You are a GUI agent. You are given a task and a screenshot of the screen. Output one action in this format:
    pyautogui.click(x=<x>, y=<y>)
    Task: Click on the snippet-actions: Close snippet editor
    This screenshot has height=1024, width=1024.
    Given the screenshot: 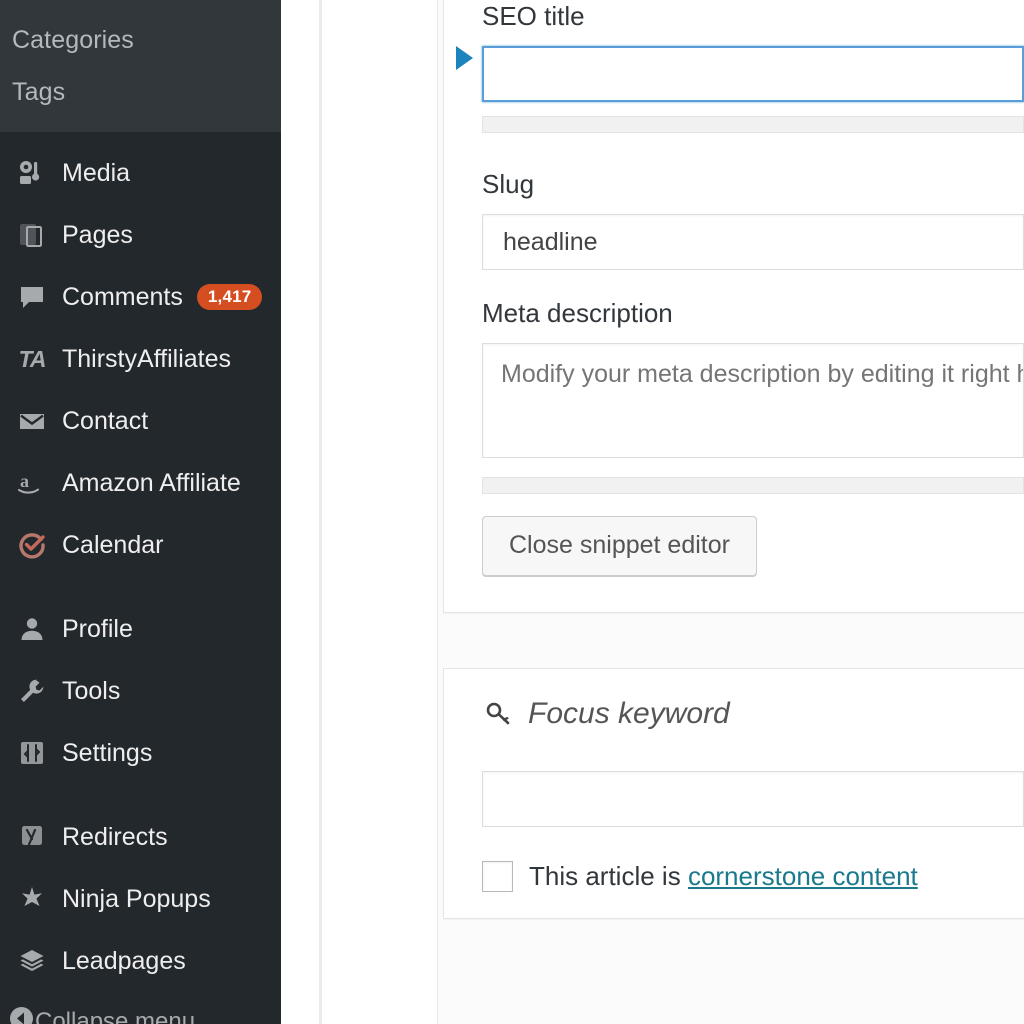 What is the action you would take?
    pyautogui.click(x=734, y=546)
    